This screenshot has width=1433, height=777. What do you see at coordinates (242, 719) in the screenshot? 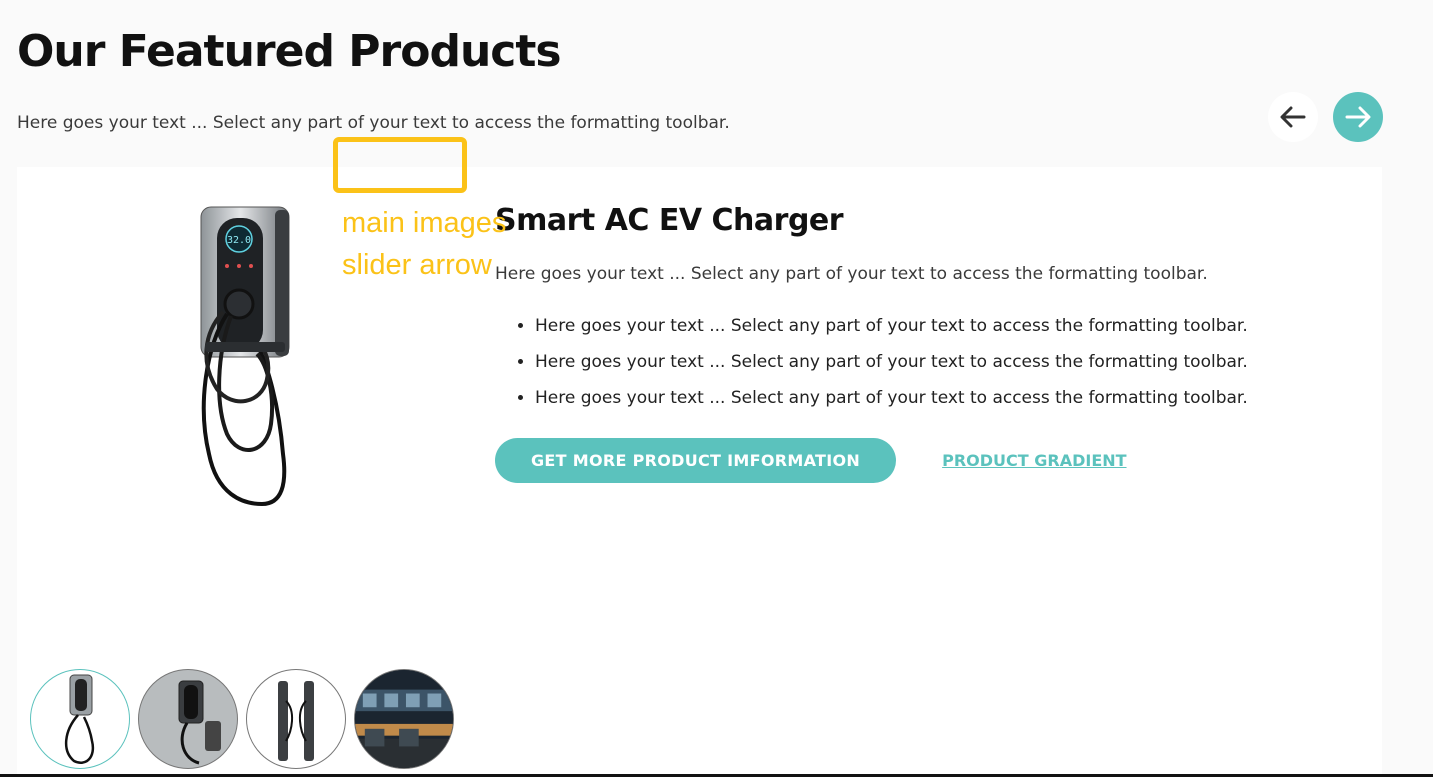
I see `thumbnail-strip` at bounding box center [242, 719].